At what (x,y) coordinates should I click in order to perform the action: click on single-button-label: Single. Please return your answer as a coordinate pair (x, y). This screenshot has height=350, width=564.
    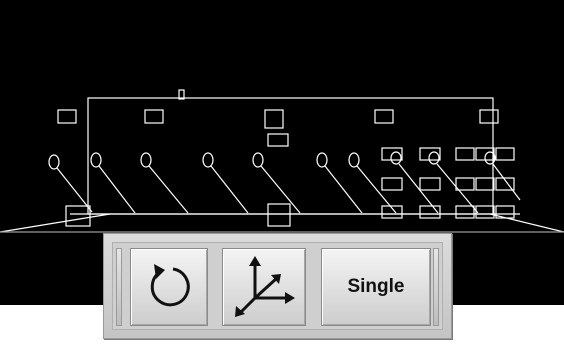
    Looking at the image, I should click on (376, 286).